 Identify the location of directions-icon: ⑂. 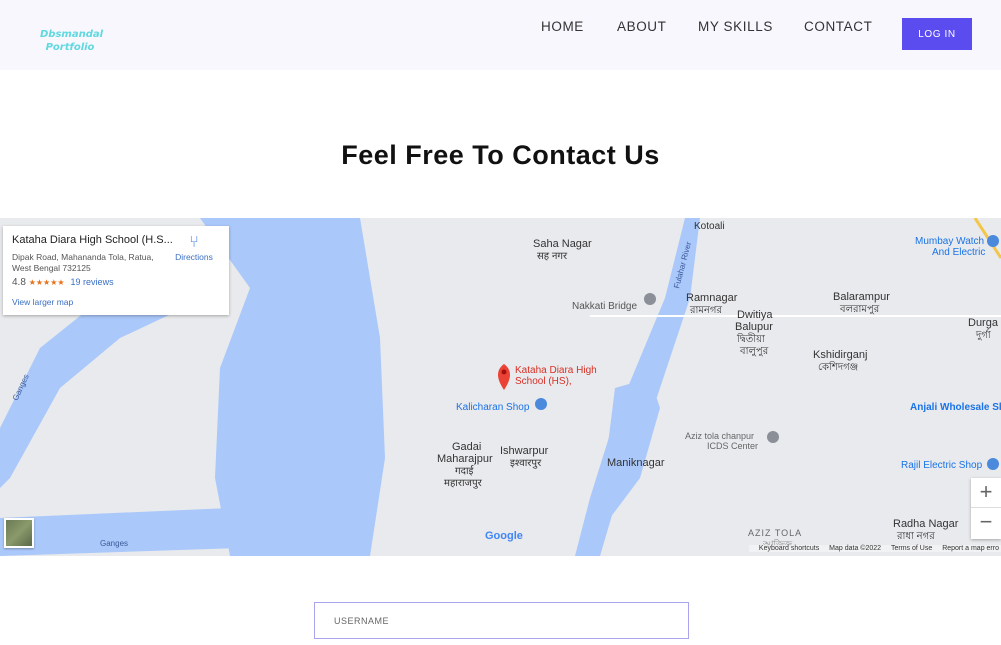
(194, 242).